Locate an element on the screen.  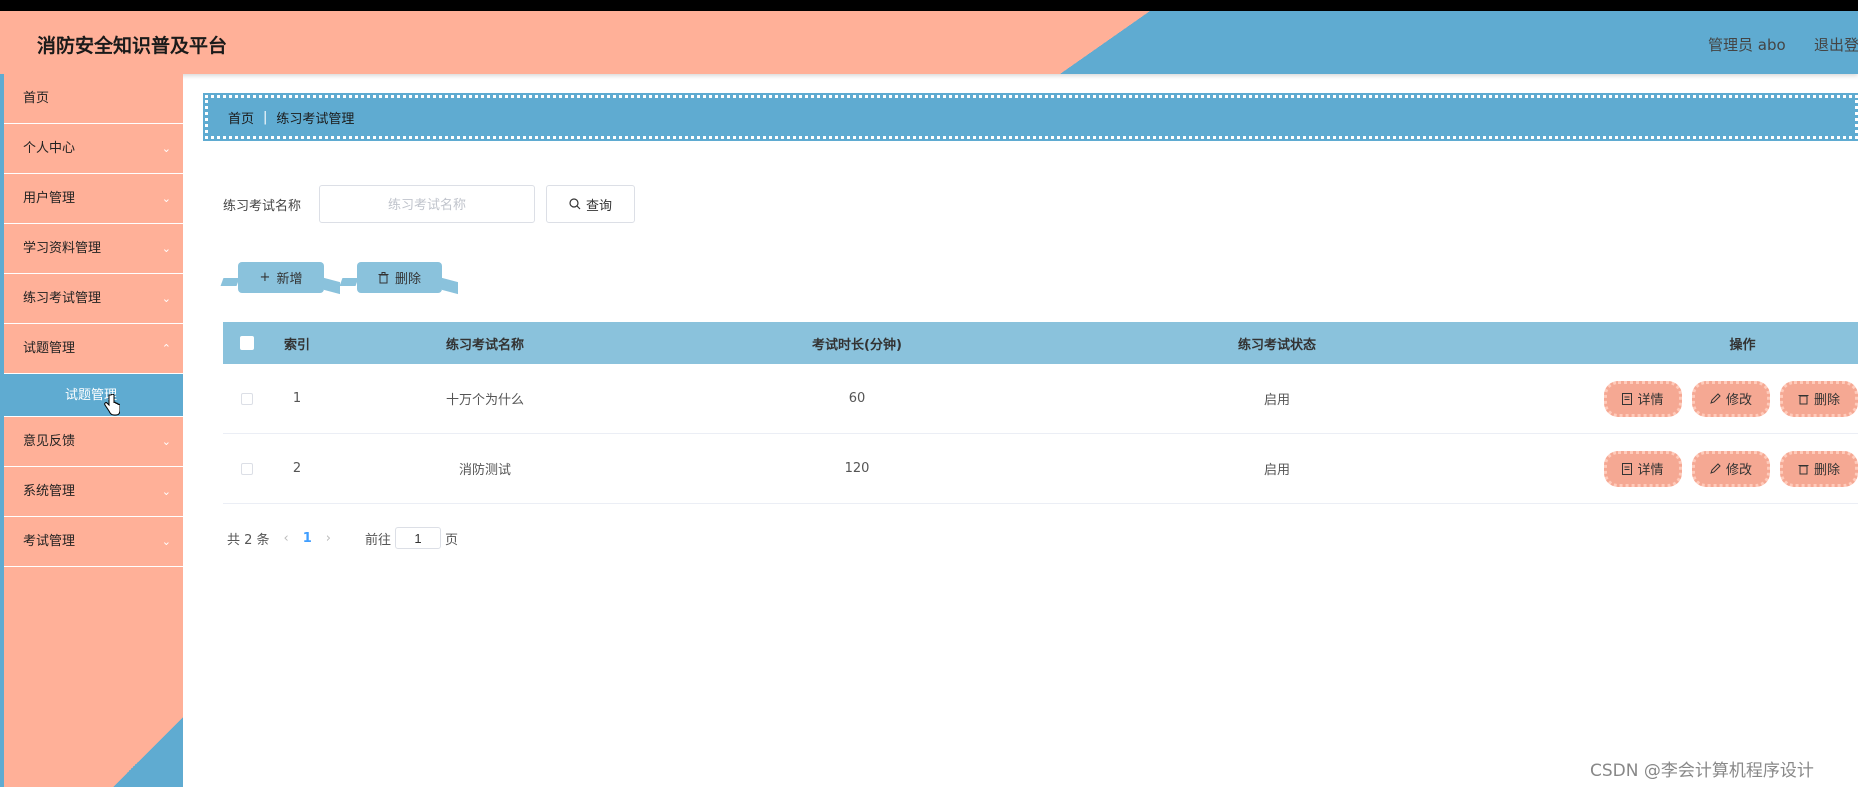
sidebar-item-label: 首页 is located at coordinates (36, 98).